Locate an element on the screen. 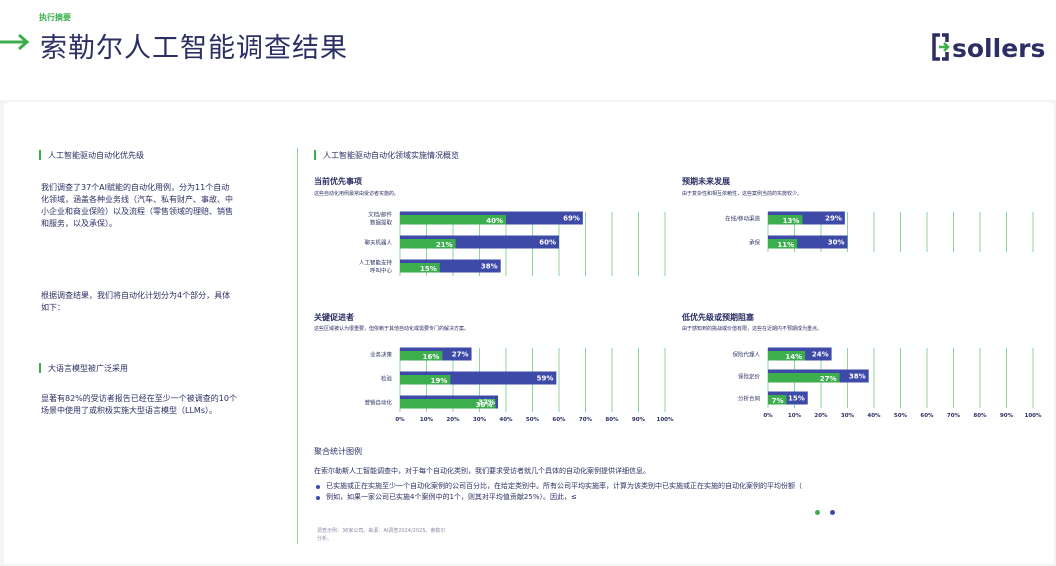 This screenshot has height=566, width=1056. chart-subtitle: 由于复杂性和相互依赖性，这些案例当前的实施较少。 is located at coordinates (742, 194).